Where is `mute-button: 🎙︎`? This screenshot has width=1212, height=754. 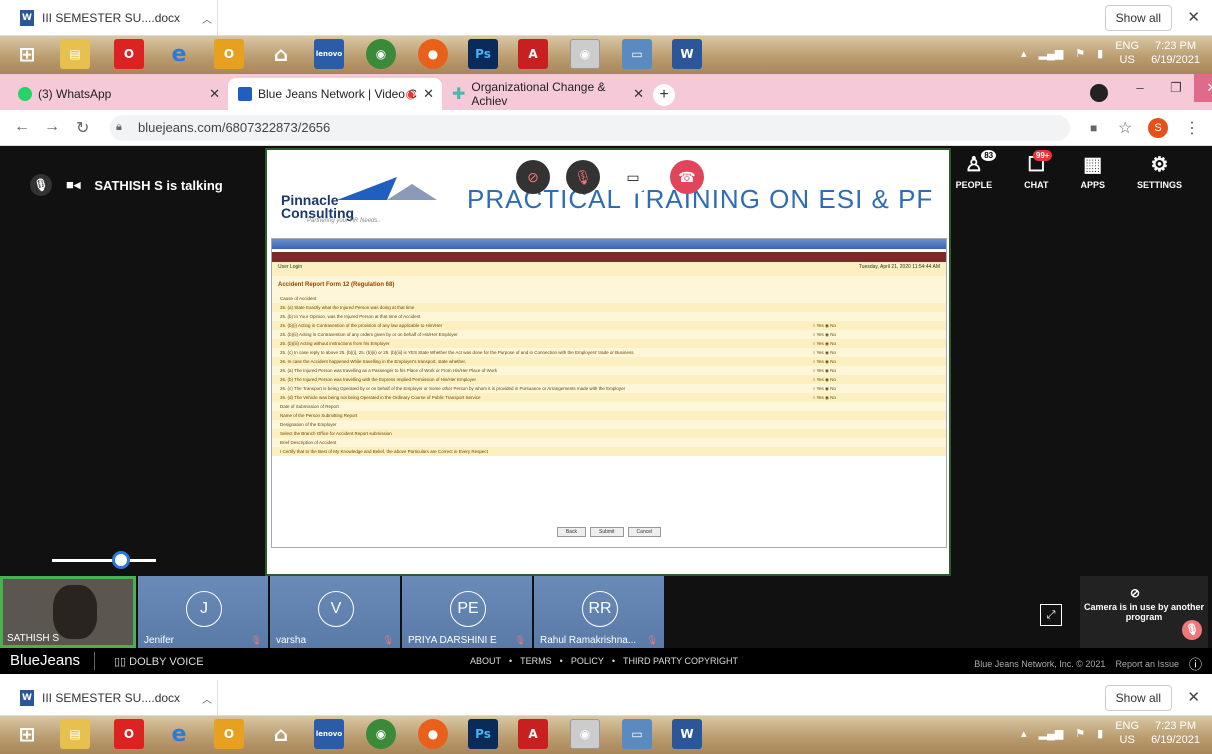
mute-button: 🎙︎ is located at coordinates (583, 177).